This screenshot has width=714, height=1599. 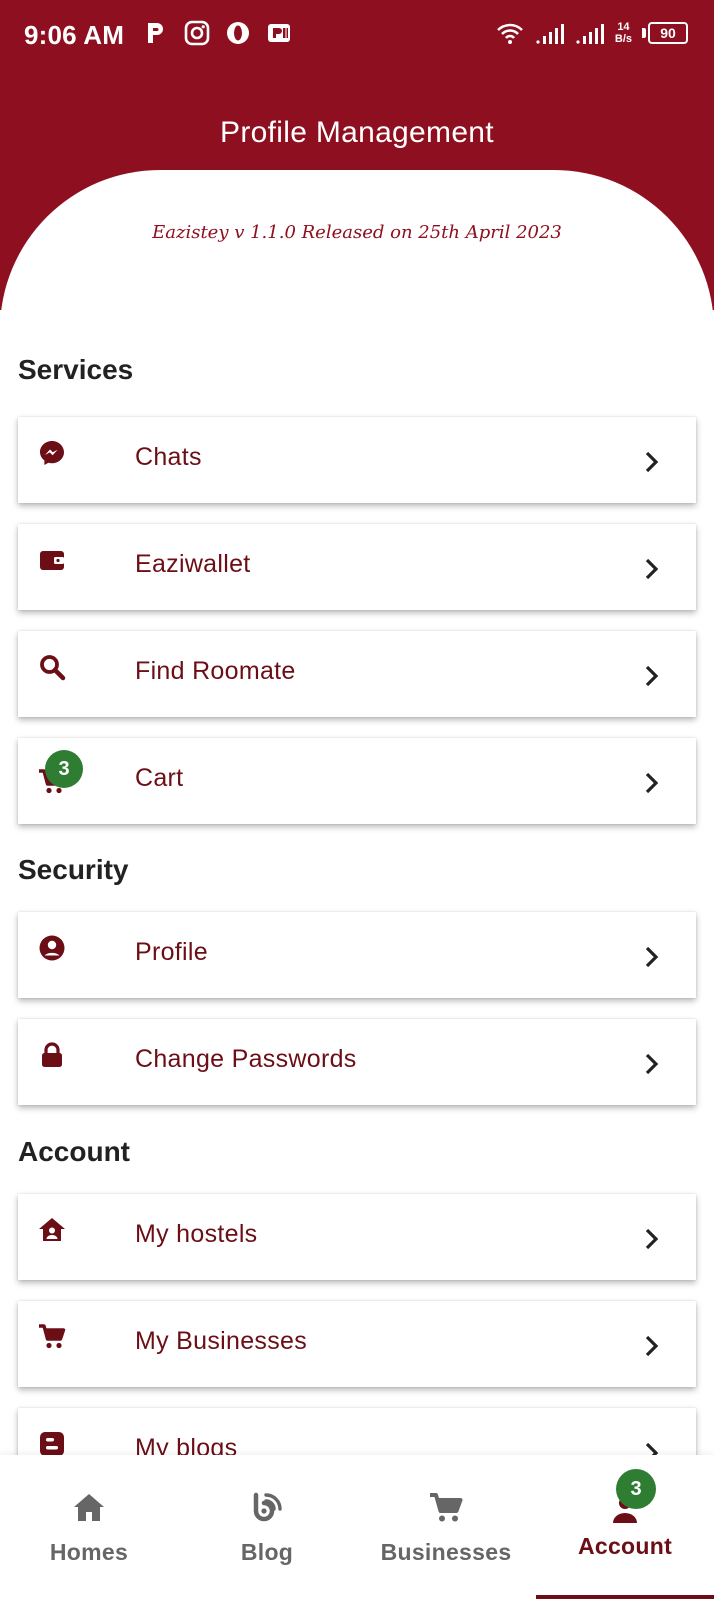 What do you see at coordinates (267, 1507) in the screenshot?
I see `blog-icon` at bounding box center [267, 1507].